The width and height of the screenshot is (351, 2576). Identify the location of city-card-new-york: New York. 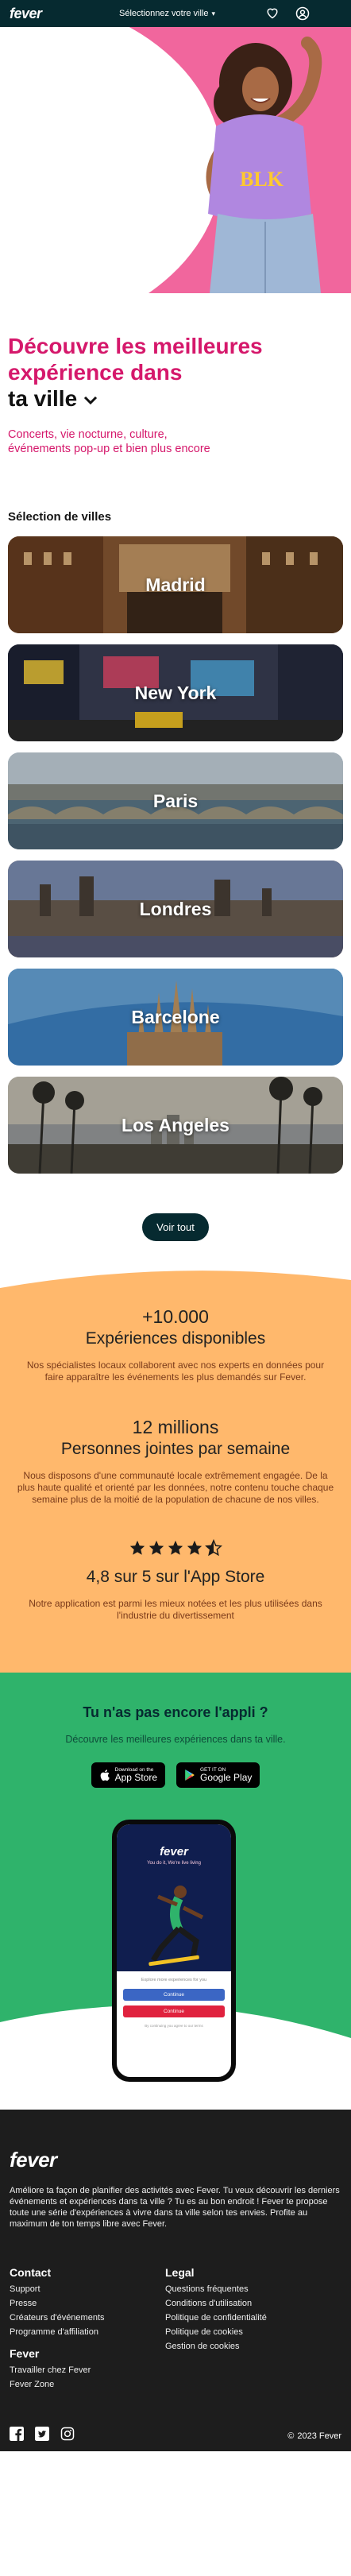
(175, 692).